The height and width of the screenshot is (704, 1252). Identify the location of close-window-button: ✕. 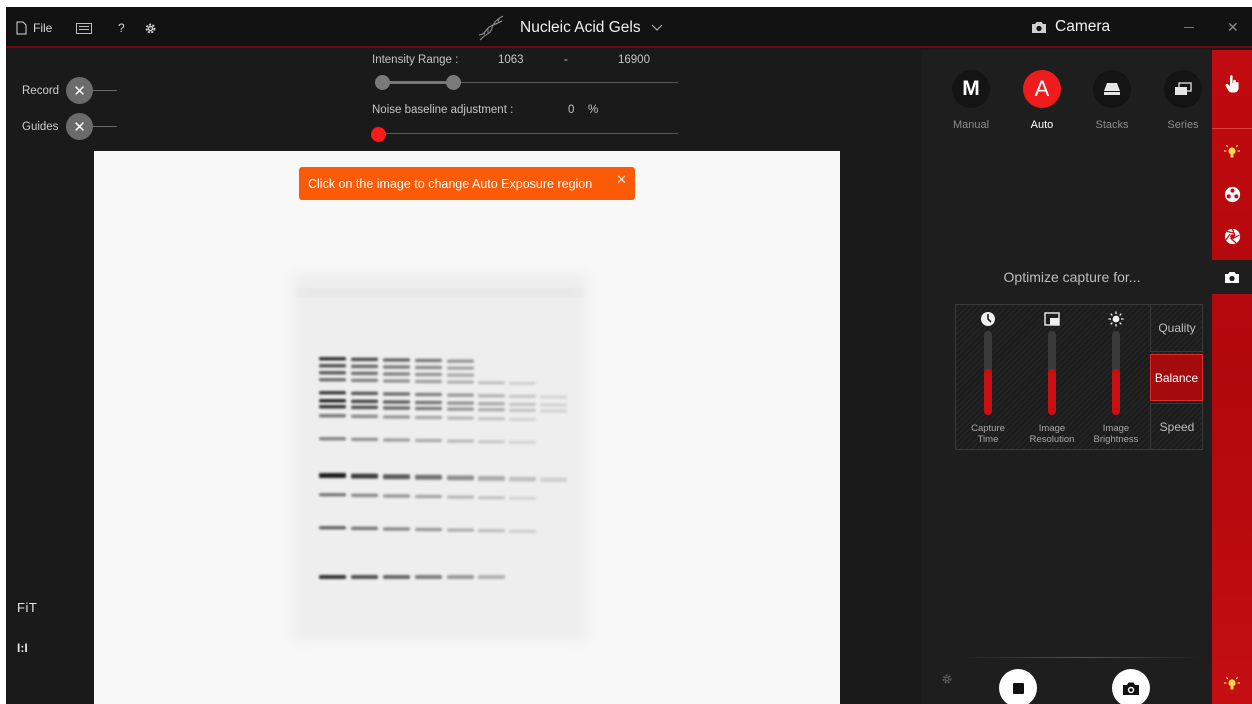
(1233, 27).